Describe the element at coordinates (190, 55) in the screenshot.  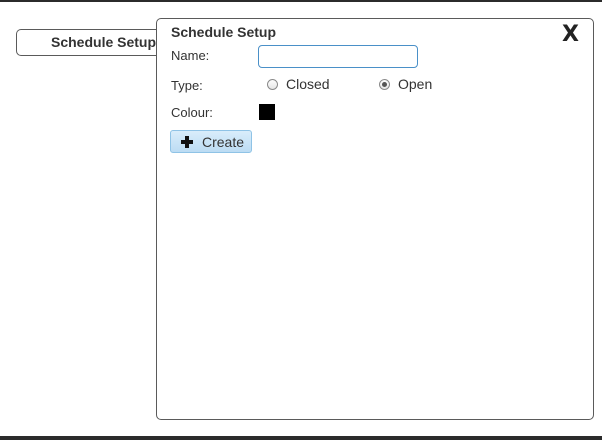
I see `name-label: Name:` at that location.